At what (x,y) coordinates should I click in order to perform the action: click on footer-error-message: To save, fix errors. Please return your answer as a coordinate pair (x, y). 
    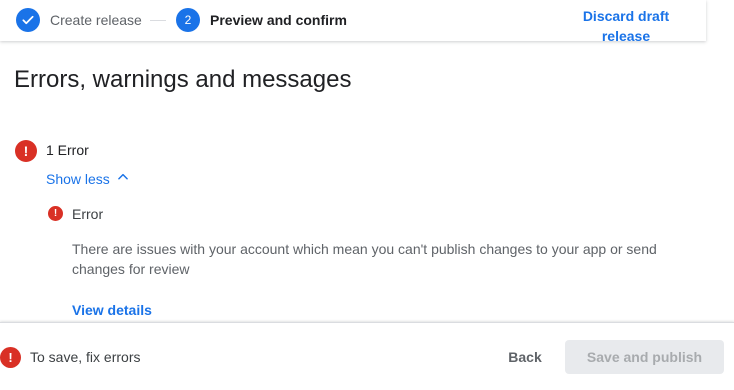
    Looking at the image, I should click on (85, 357).